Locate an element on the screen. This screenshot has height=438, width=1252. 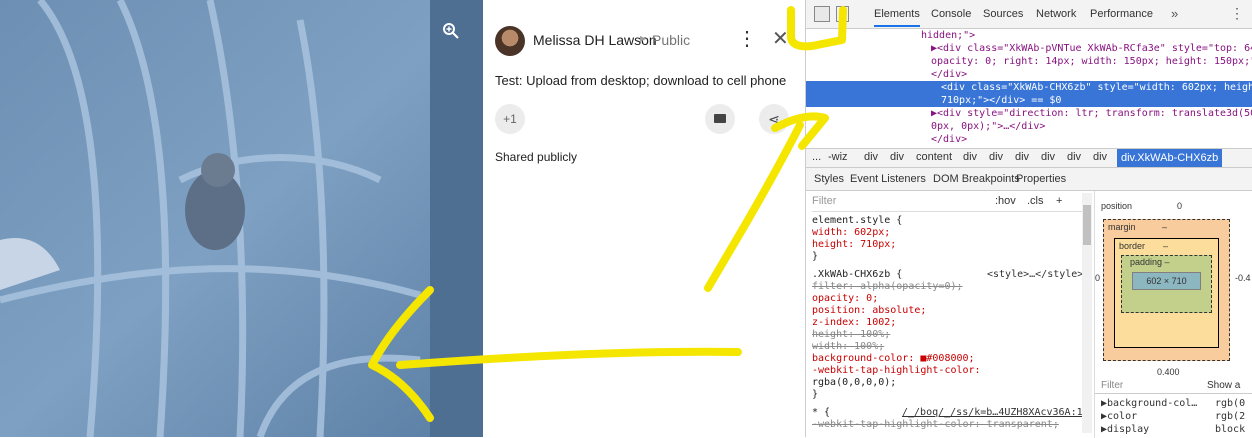
dom-line: hidden;"> is located at coordinates (948, 35).